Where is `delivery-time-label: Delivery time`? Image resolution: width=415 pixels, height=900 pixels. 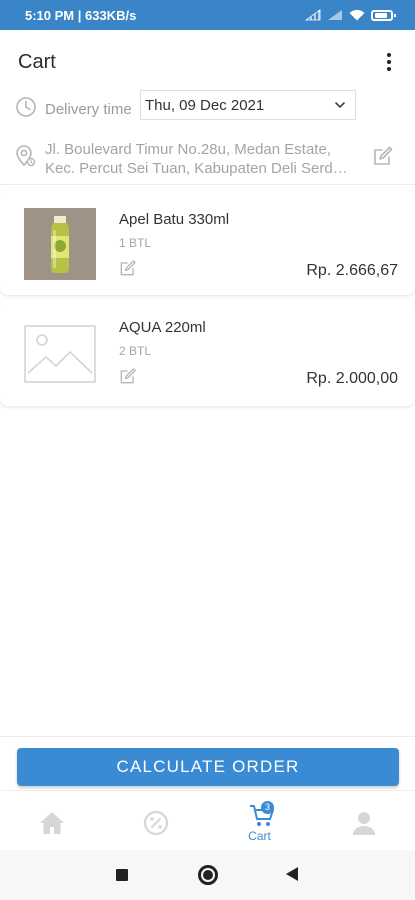
delivery-time-label: Delivery time is located at coordinates (88, 109).